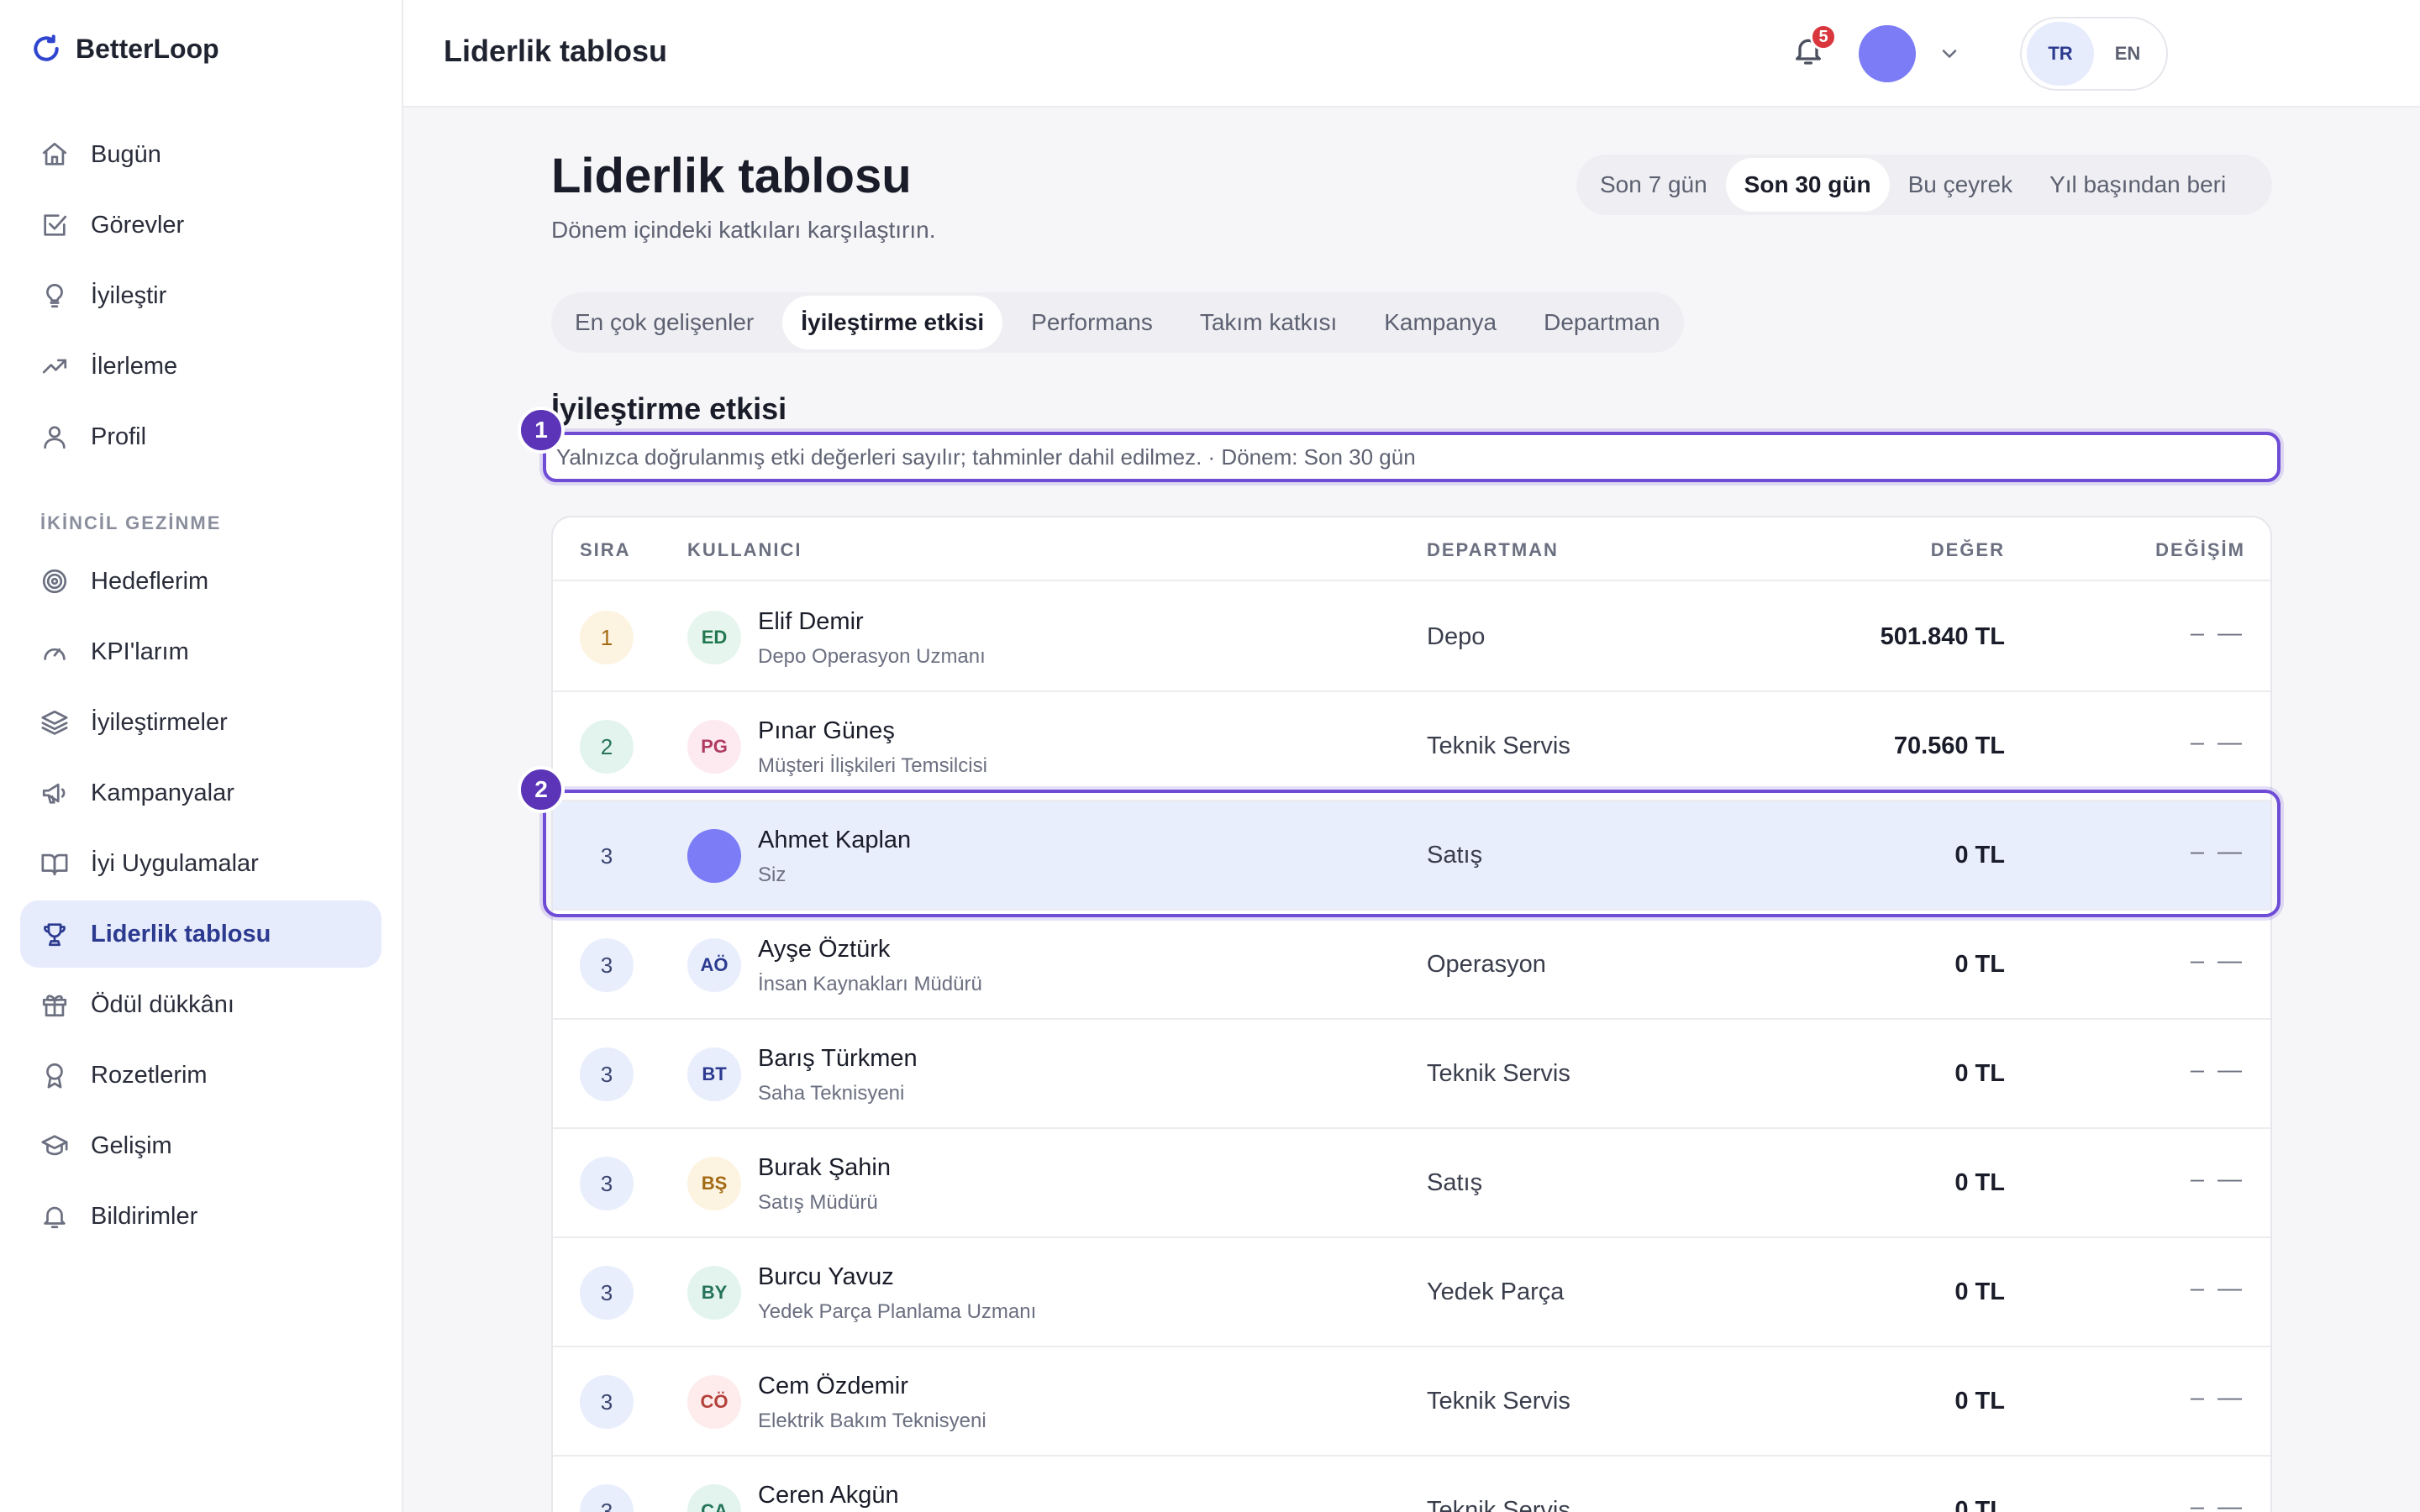  Describe the element at coordinates (1653, 185) in the screenshot. I see `period-son-7-gun: Son 7 gün` at that location.